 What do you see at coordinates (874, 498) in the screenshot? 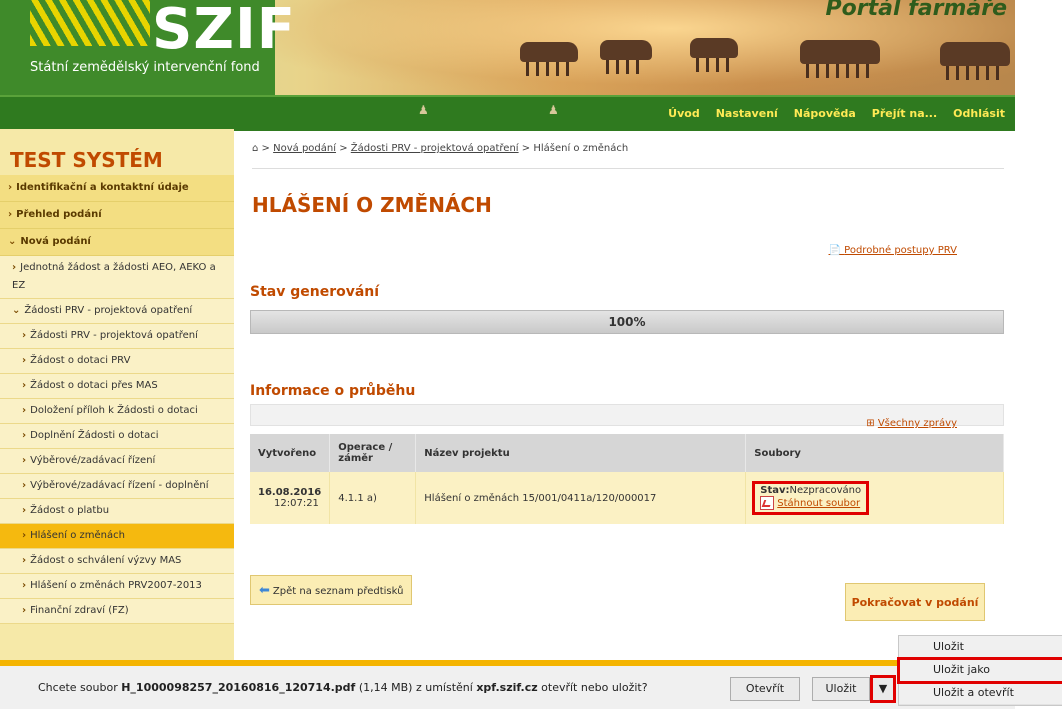
I see `files-cell: Stav:Nezpracováno Stáhnout soubor` at bounding box center [874, 498].